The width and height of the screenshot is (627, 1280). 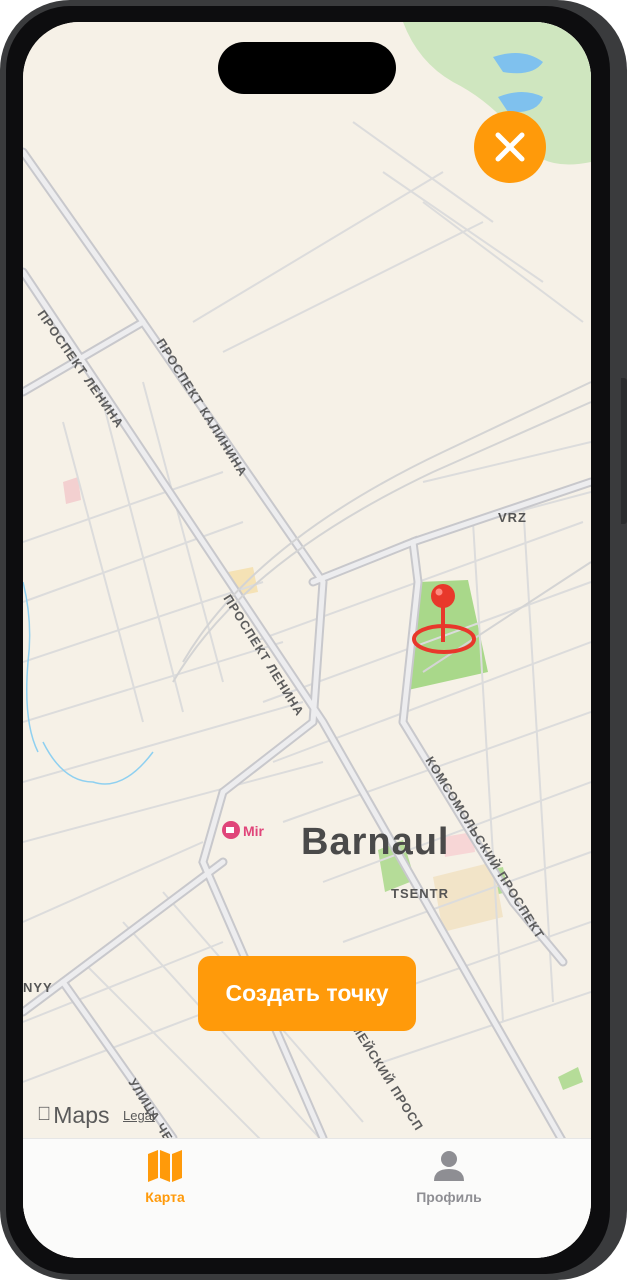 What do you see at coordinates (449, 1166) in the screenshot?
I see `person-icon` at bounding box center [449, 1166].